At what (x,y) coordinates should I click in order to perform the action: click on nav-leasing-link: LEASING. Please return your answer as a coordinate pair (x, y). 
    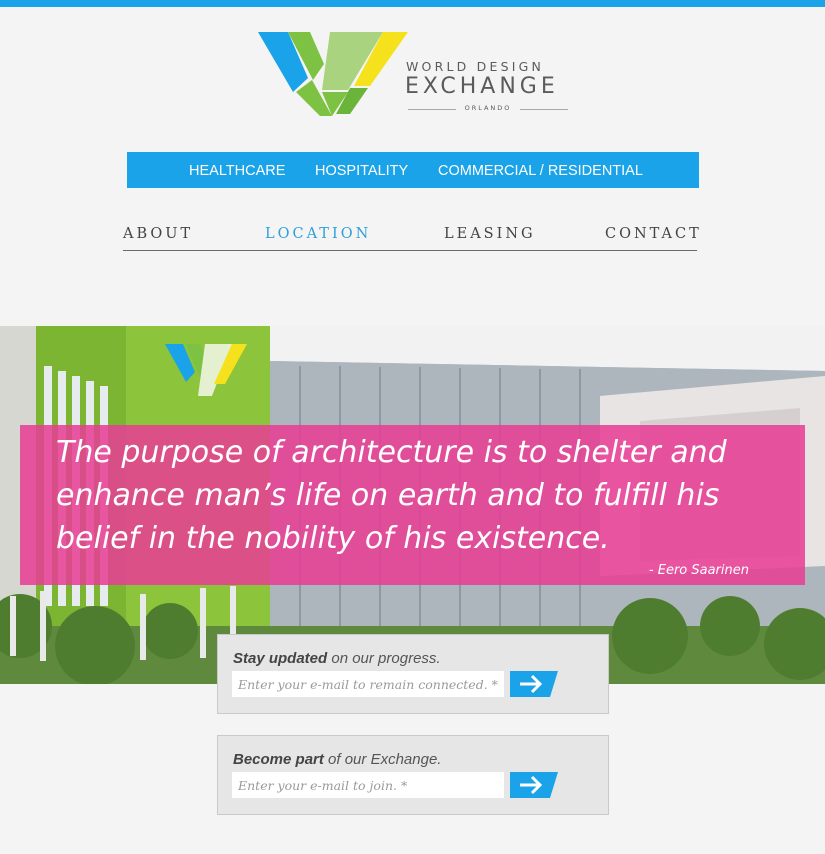
    Looking at the image, I should click on (490, 234).